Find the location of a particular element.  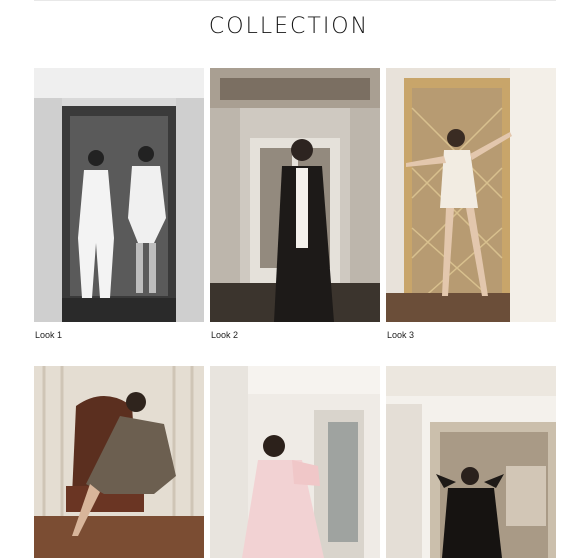

look-caption: Look 1 is located at coordinates (48, 335).